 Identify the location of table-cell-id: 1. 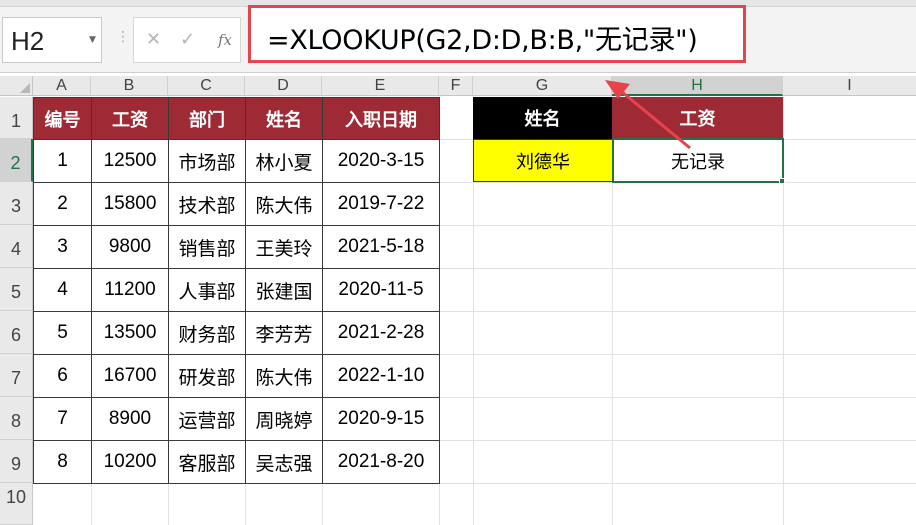
(62, 161).